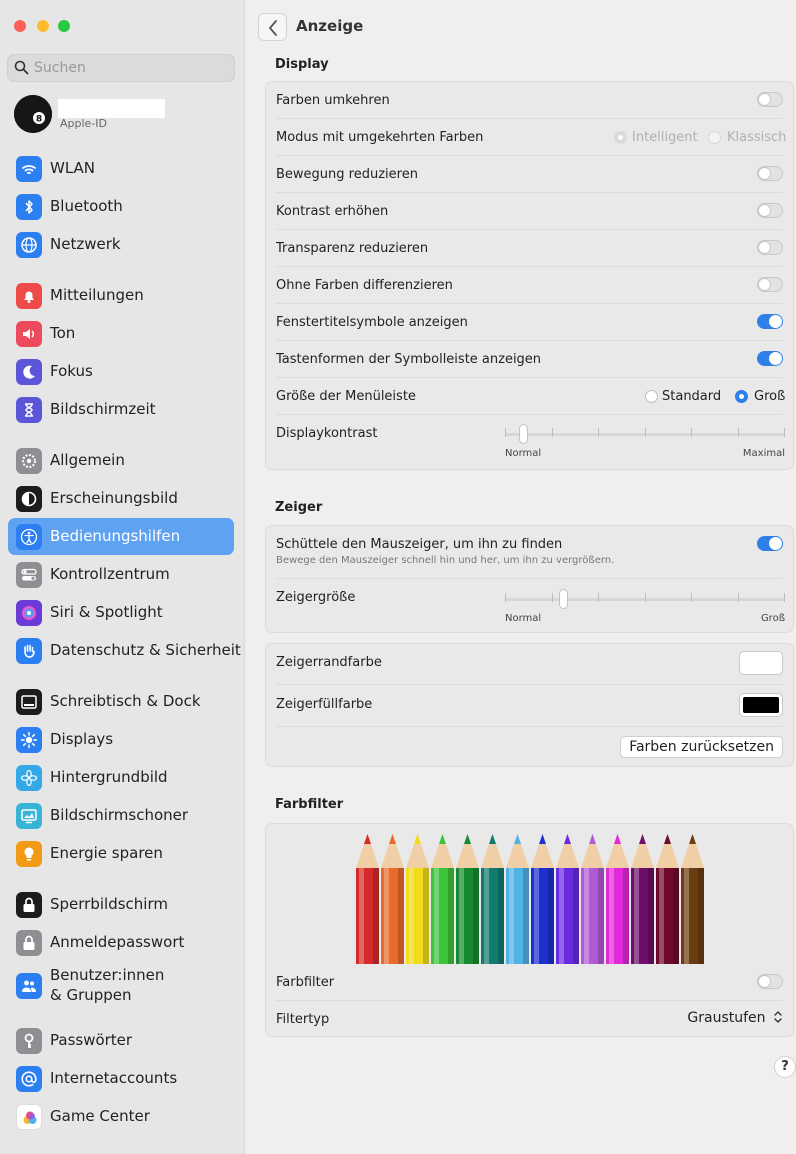  I want to click on filter-type-label: Filtertyp, so click(303, 1019).